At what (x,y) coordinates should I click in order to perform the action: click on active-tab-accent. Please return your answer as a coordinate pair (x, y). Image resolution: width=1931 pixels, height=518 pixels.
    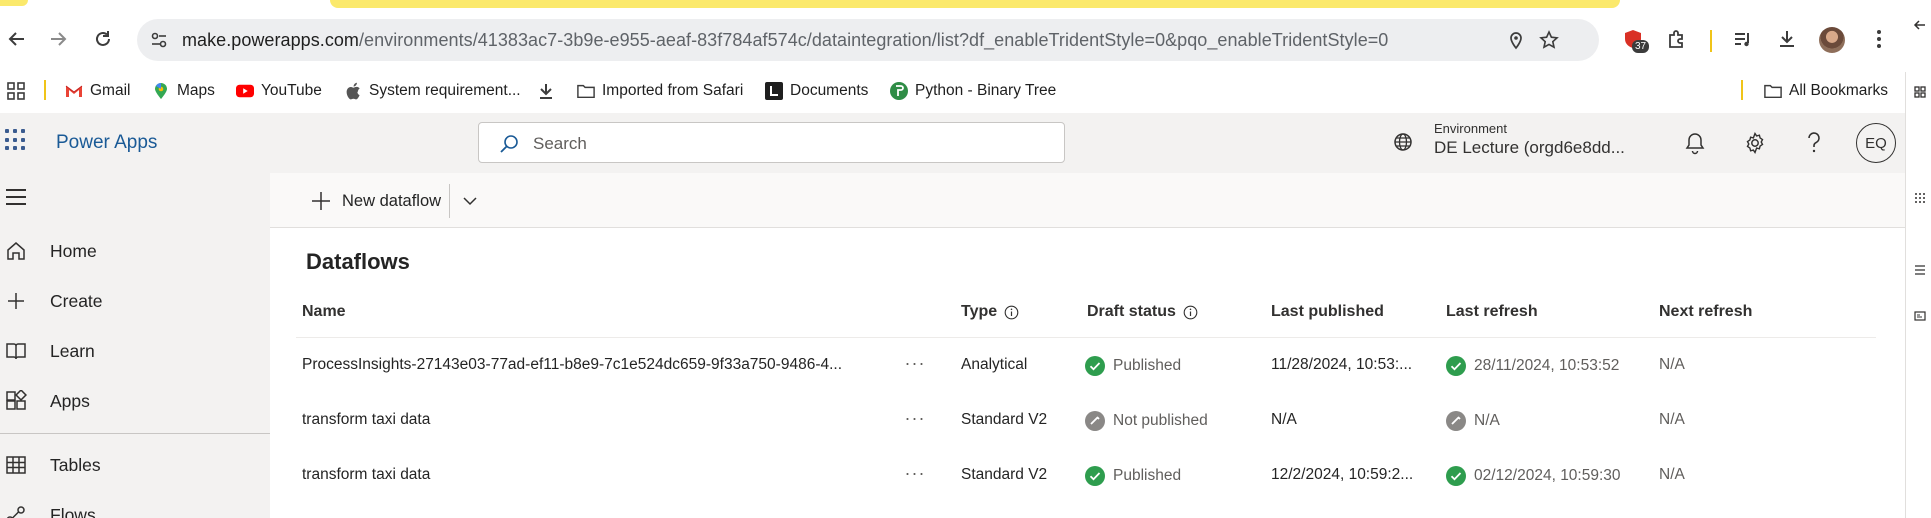
    Looking at the image, I should click on (975, 4).